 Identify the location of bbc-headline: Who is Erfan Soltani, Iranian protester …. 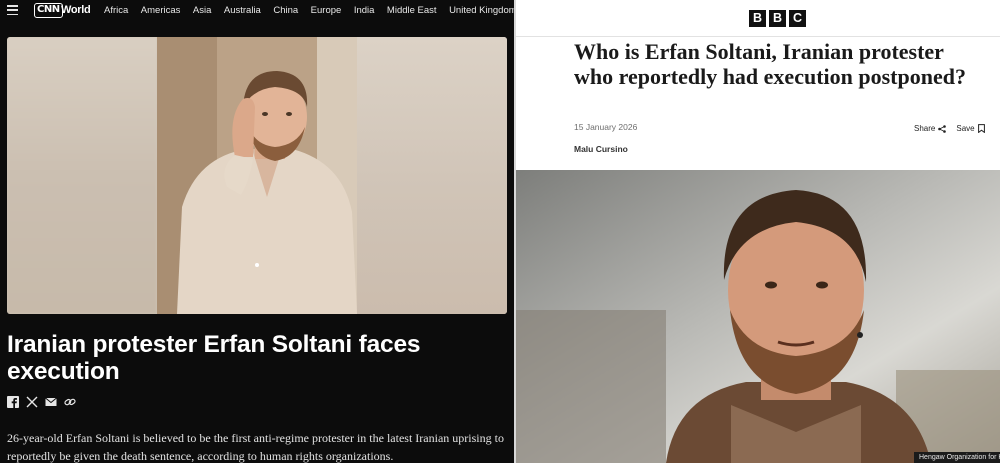
(770, 64).